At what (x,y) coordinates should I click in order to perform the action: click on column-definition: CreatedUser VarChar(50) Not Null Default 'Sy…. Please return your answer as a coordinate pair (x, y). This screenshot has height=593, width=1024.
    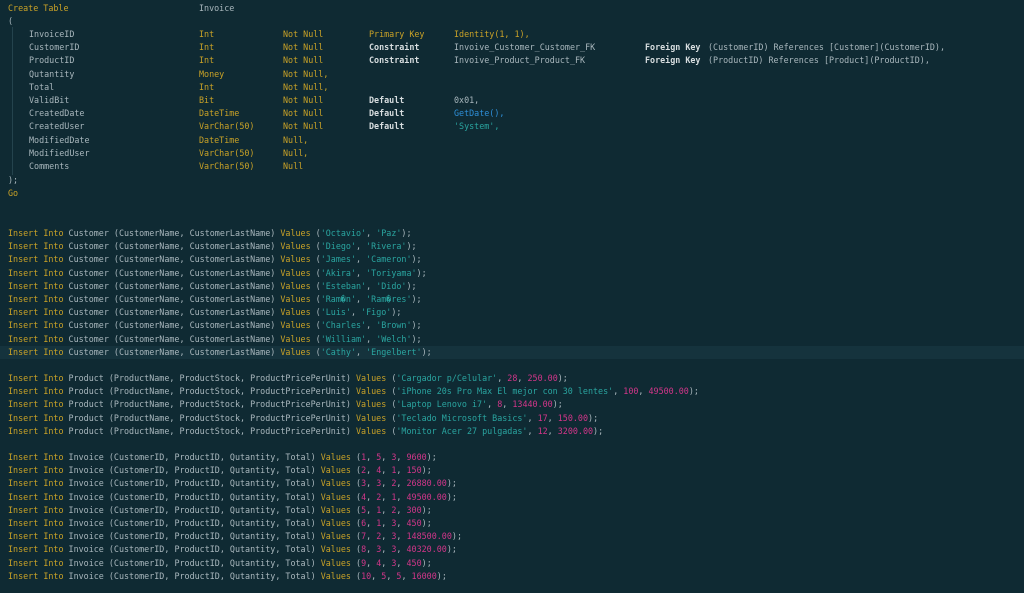
    Looking at the image, I should click on (512, 126).